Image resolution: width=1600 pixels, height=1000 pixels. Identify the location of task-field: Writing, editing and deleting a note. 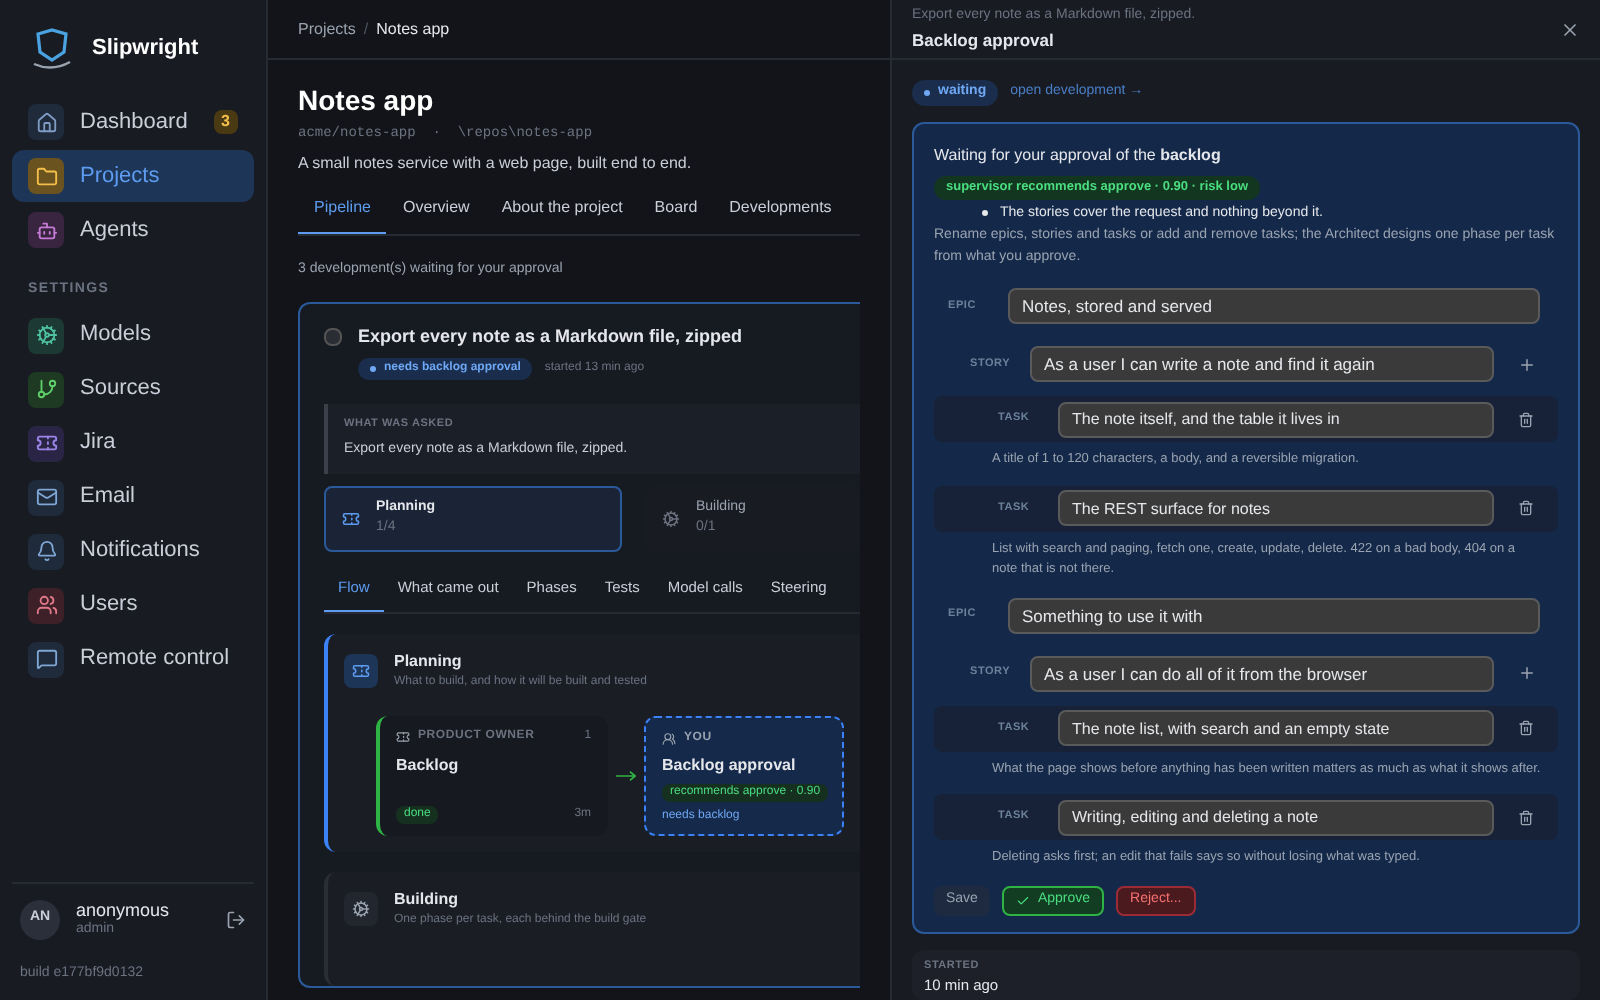
(1276, 817).